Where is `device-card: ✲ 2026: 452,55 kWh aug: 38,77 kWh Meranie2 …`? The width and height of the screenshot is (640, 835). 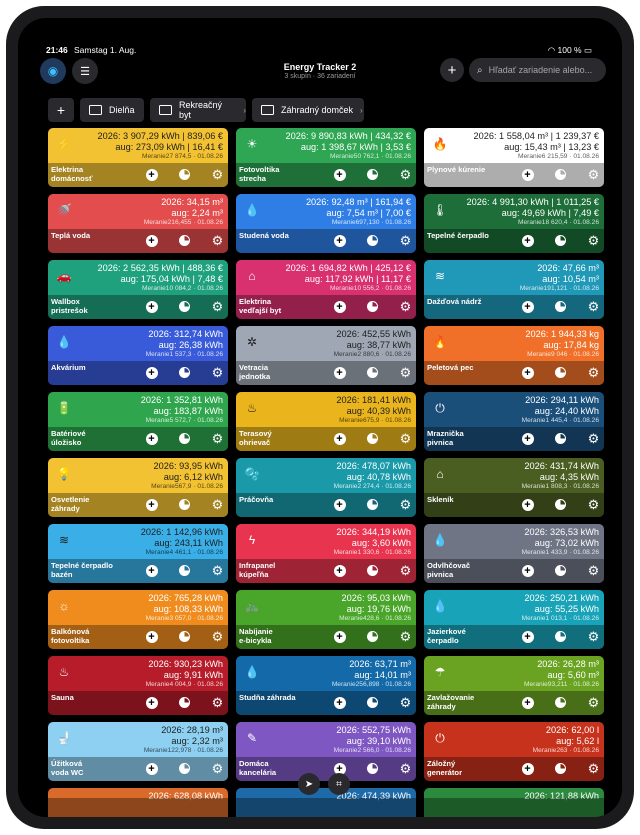 device-card: ✲ 2026: 452,55 kWh aug: 38,77 kWh Meranie2 … is located at coordinates (326, 355).